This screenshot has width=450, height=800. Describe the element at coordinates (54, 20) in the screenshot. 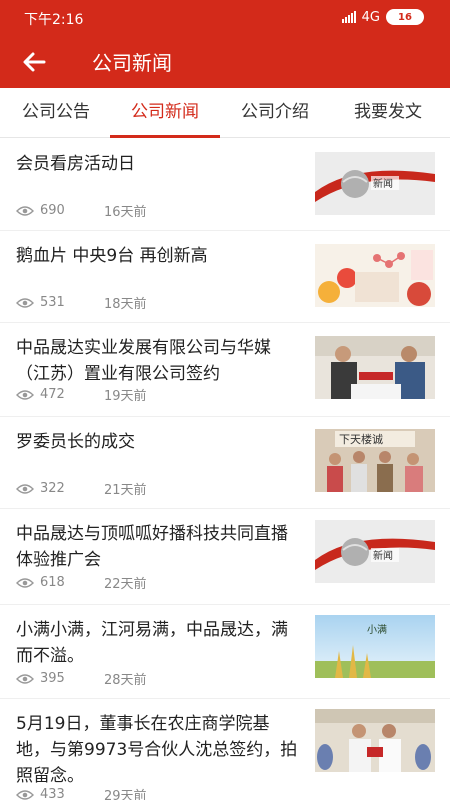

I see `status-time: 下午2:16` at that location.